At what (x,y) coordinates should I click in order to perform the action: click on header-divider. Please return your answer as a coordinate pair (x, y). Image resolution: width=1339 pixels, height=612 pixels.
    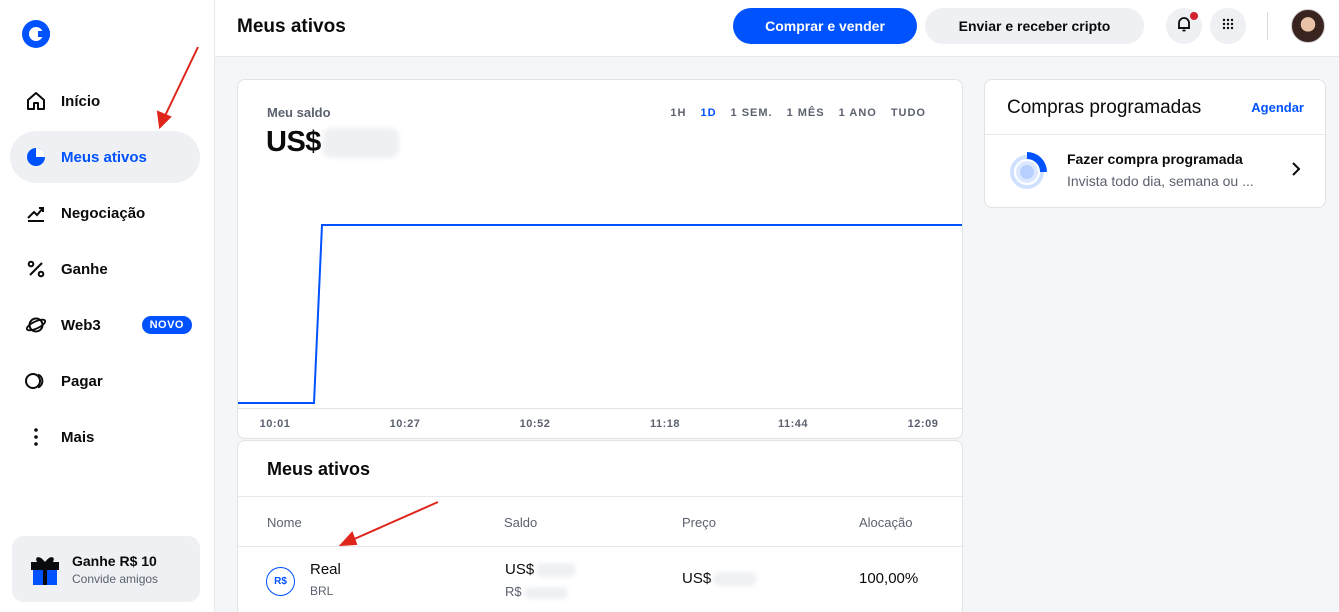
    Looking at the image, I should click on (1267, 26).